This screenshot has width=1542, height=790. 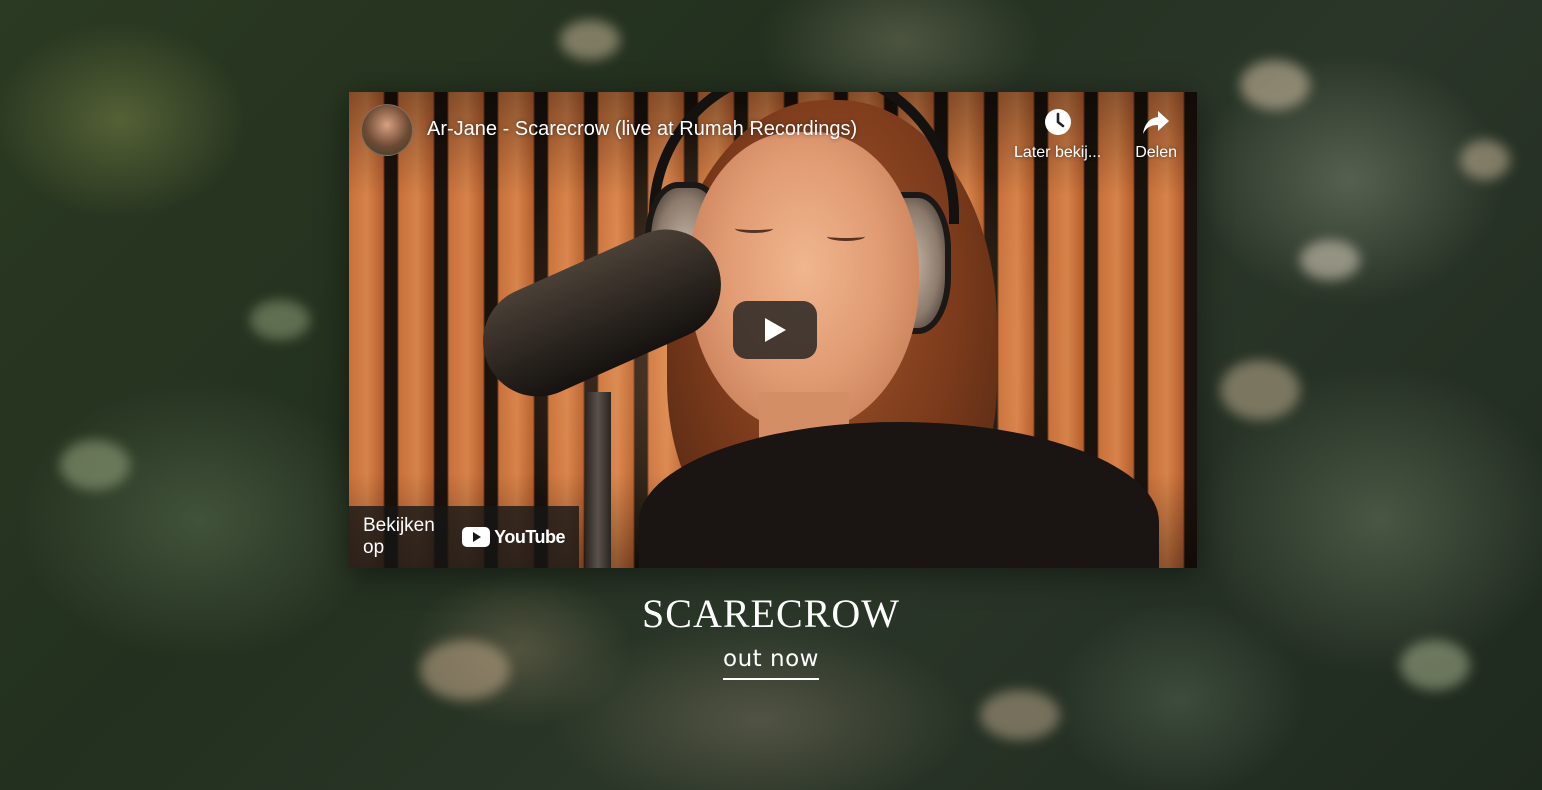 What do you see at coordinates (387, 130) in the screenshot?
I see `channel-avatar` at bounding box center [387, 130].